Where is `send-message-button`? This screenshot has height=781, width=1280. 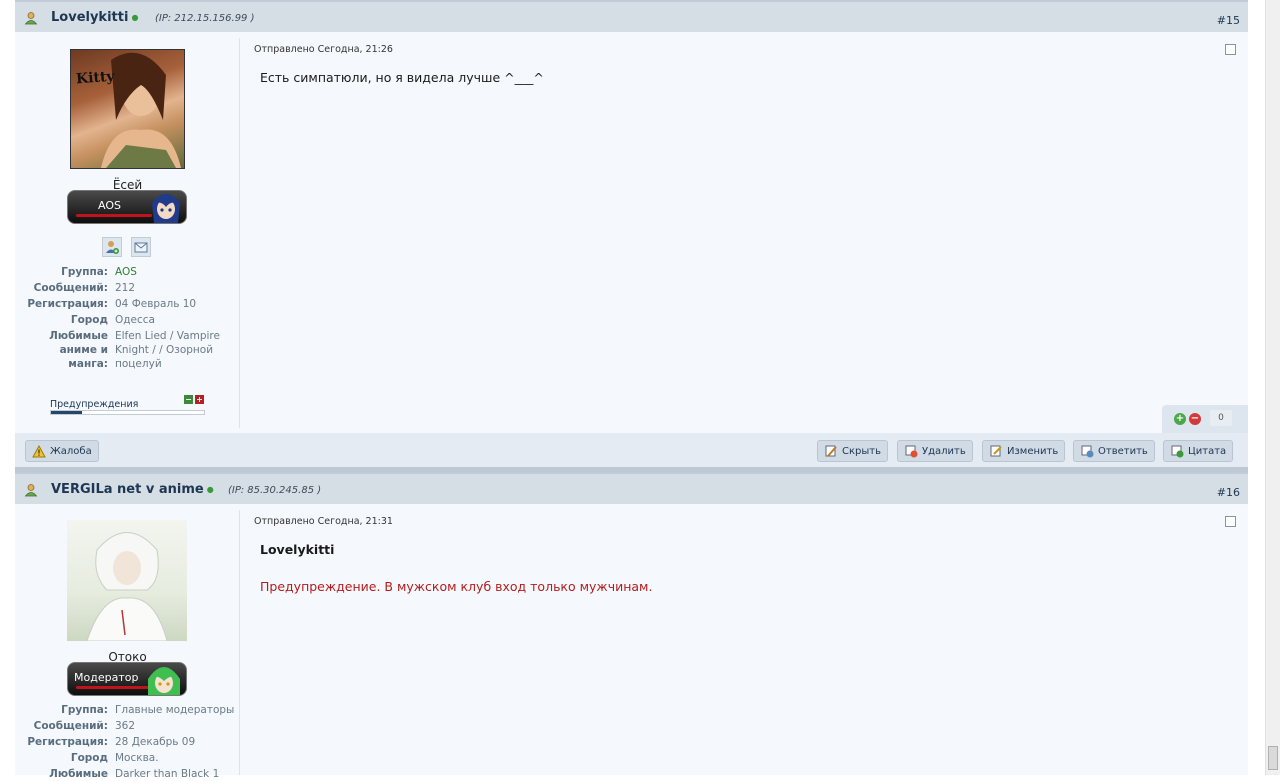 send-message-button is located at coordinates (141, 247).